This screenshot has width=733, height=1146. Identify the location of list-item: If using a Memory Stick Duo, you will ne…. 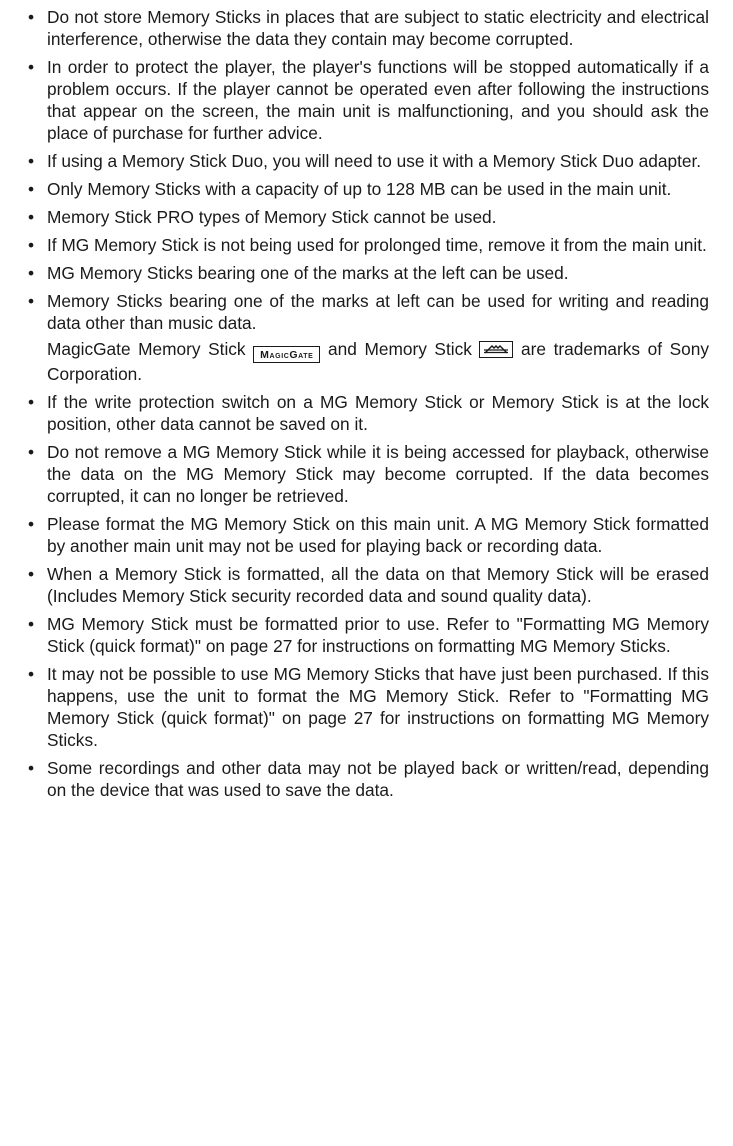
(366, 161).